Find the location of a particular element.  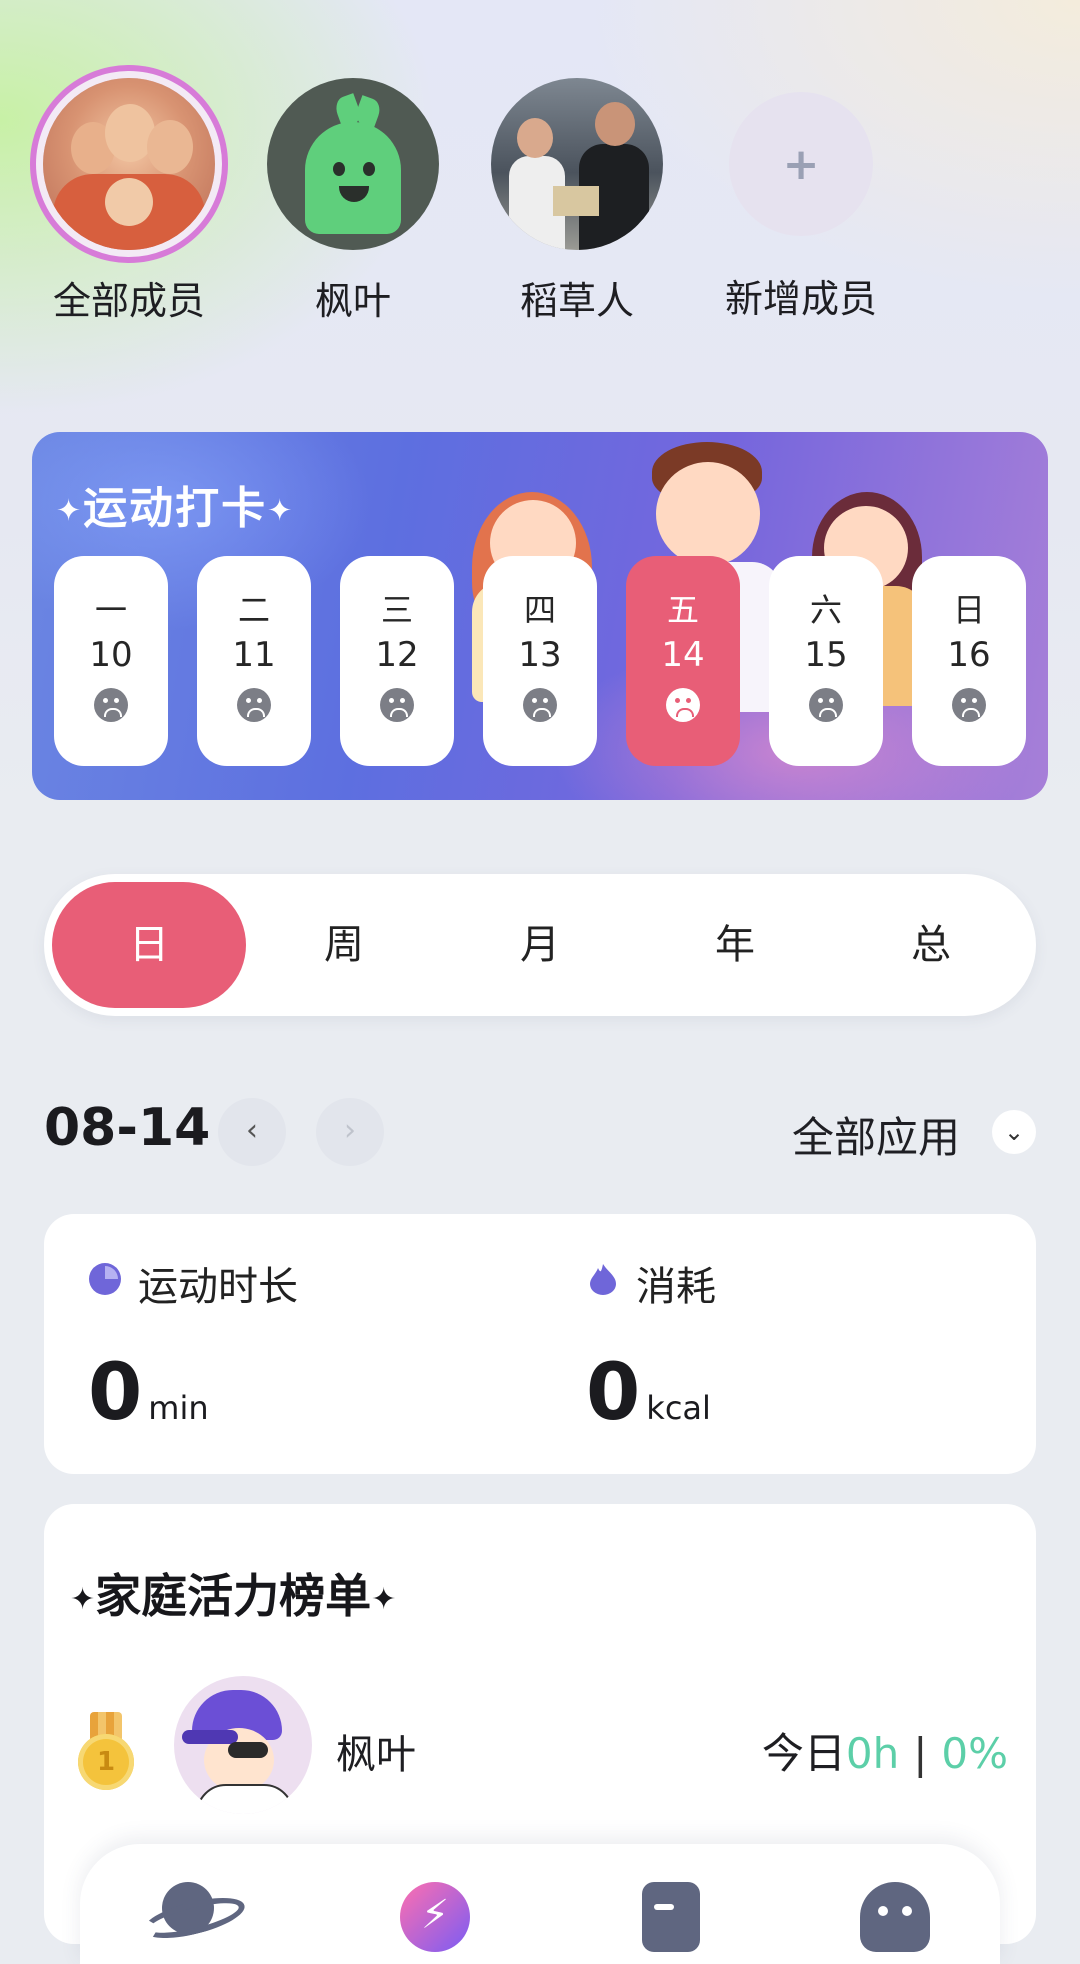

tab-year: 年 is located at coordinates (735, 945).